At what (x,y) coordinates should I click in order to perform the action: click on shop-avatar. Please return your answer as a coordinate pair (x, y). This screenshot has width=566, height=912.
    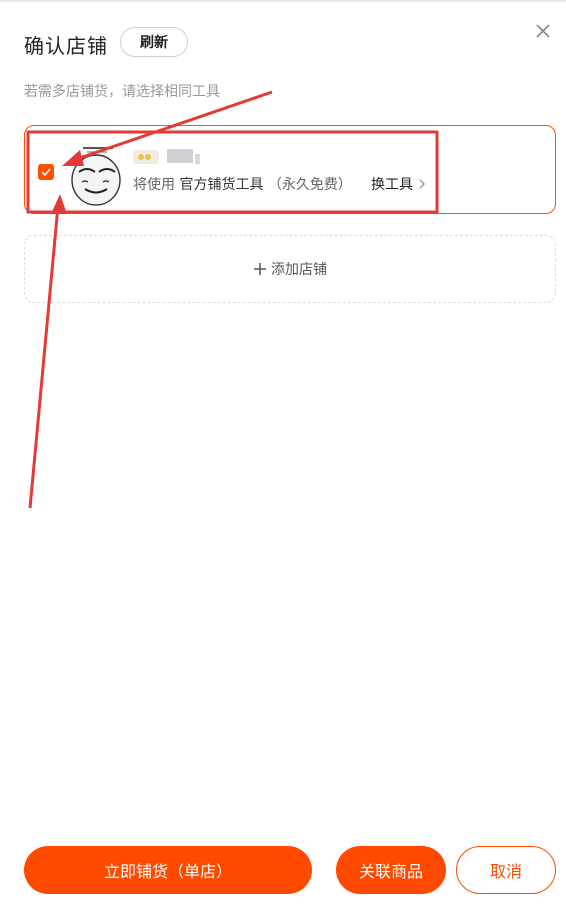
    Looking at the image, I should click on (97, 175).